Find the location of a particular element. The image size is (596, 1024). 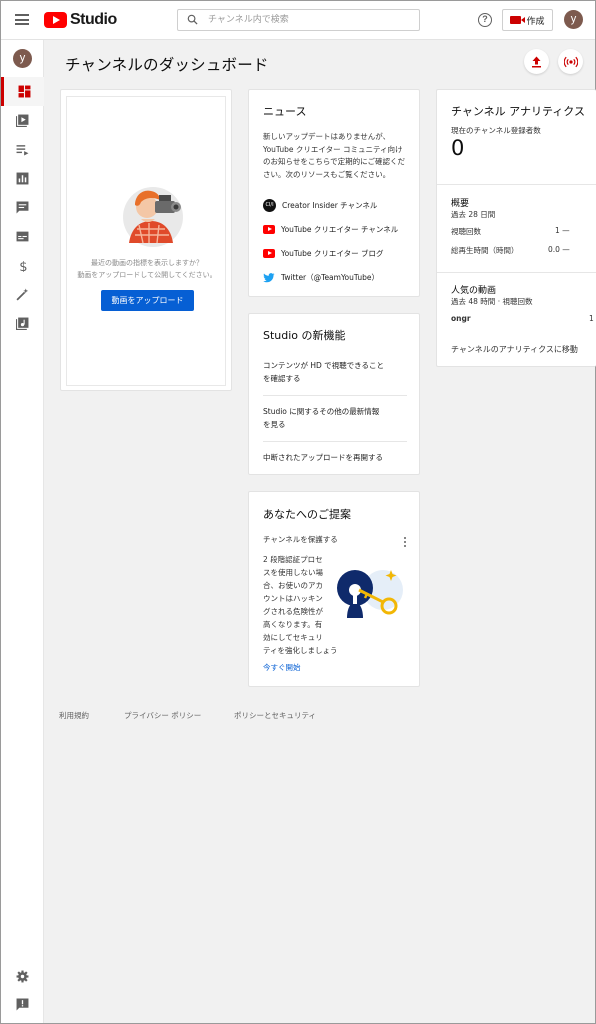

youtube-icon is located at coordinates (269, 253).